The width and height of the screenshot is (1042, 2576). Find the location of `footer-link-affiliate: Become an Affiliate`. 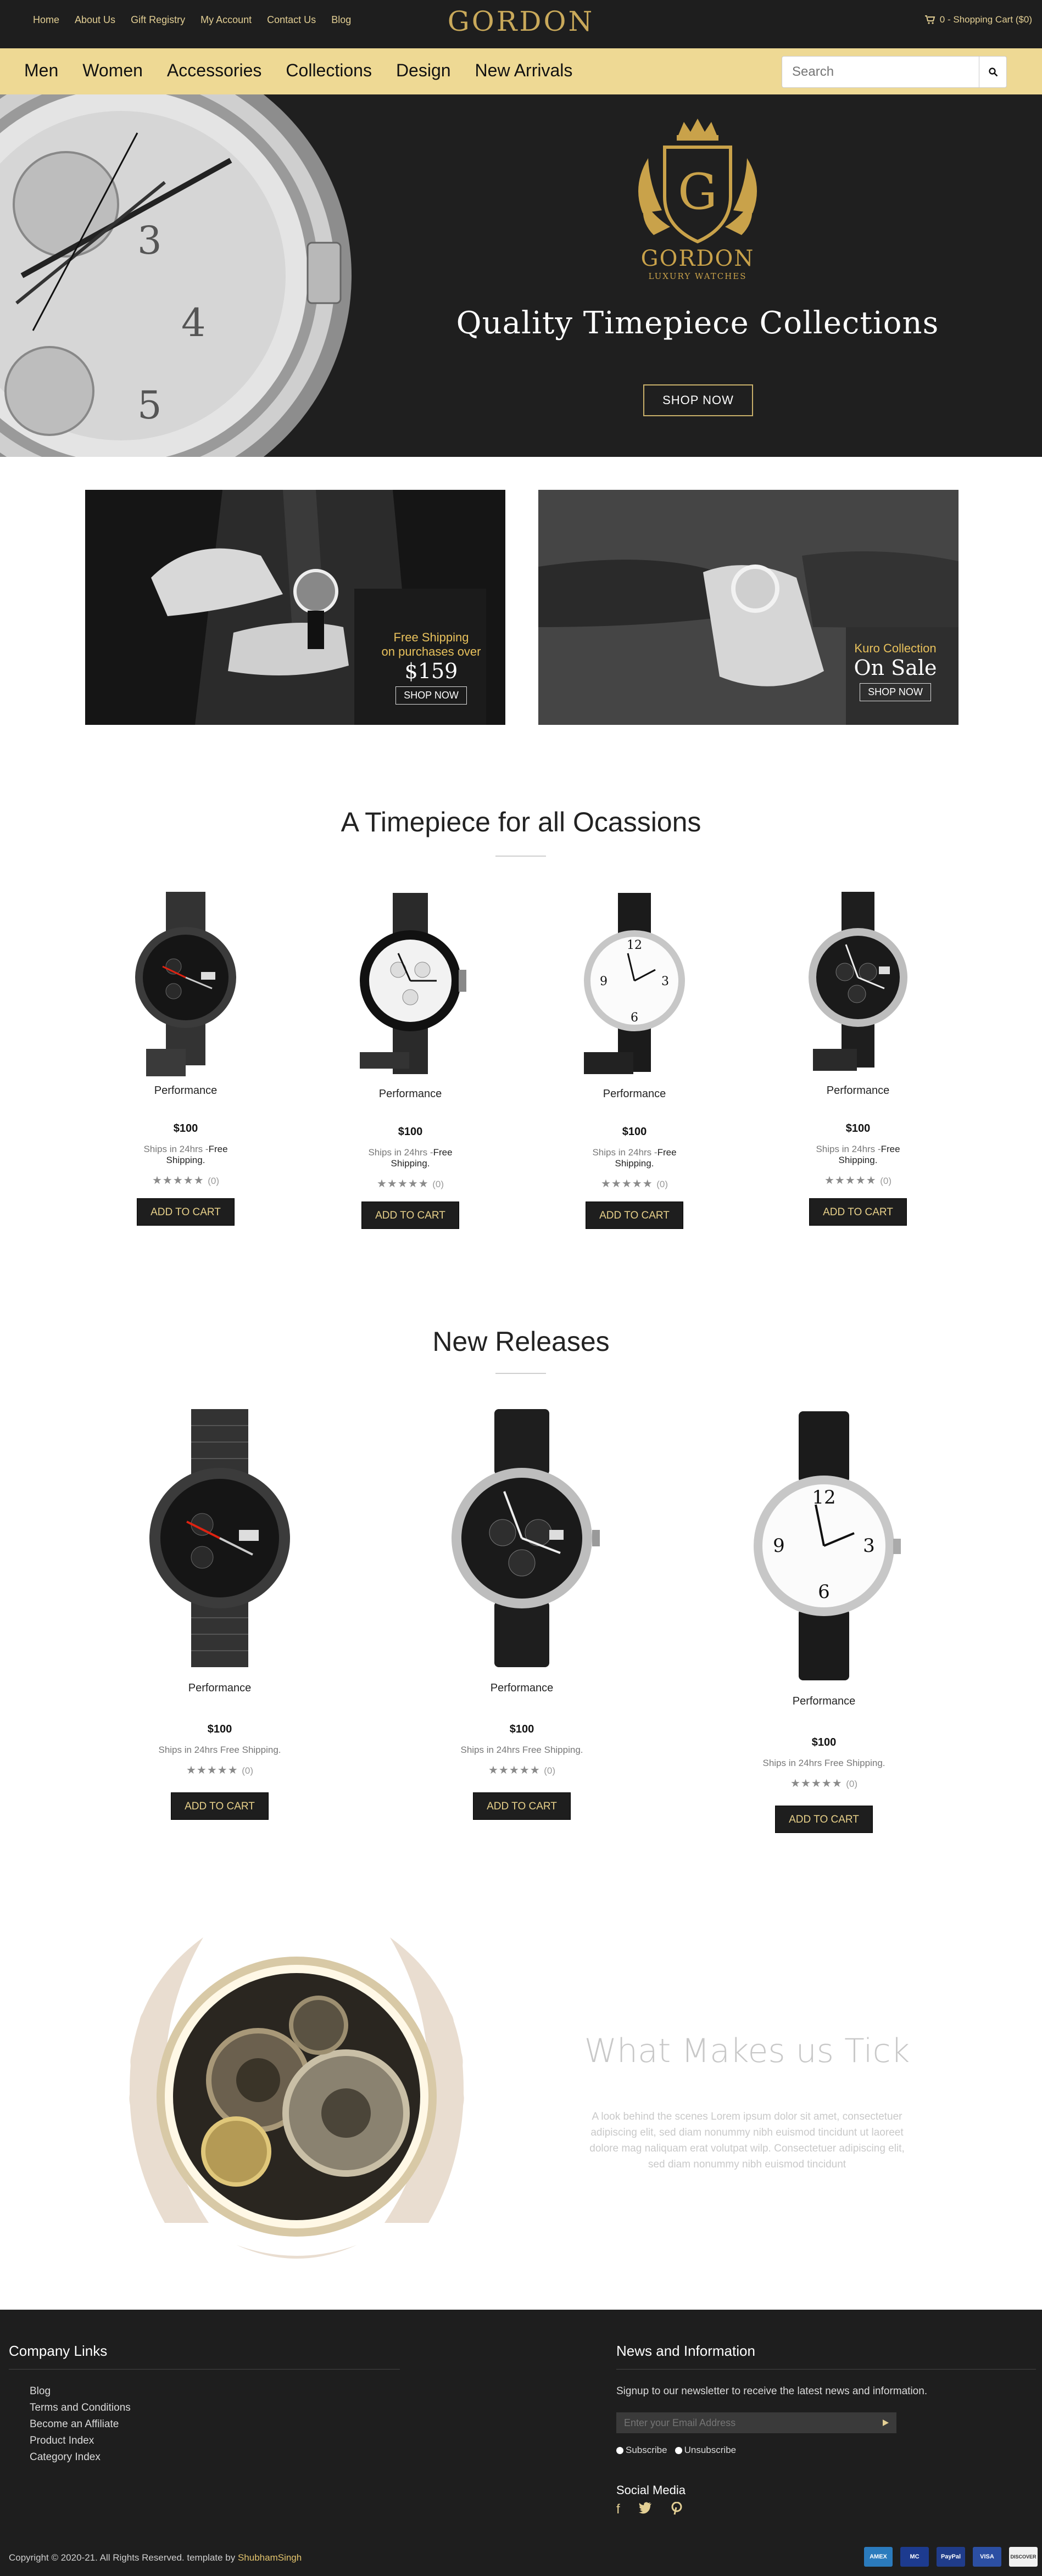

footer-link-affiliate: Become an Affiliate is located at coordinates (81, 2425).